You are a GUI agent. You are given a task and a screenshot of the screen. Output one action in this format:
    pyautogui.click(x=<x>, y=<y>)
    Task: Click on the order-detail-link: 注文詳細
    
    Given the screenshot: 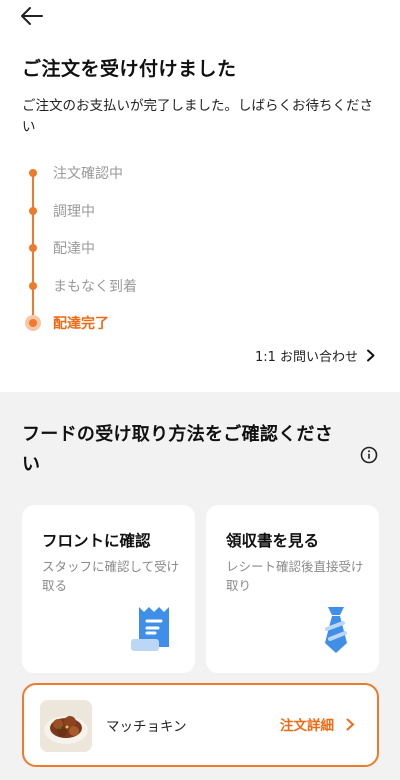 What is the action you would take?
    pyautogui.click(x=317, y=724)
    